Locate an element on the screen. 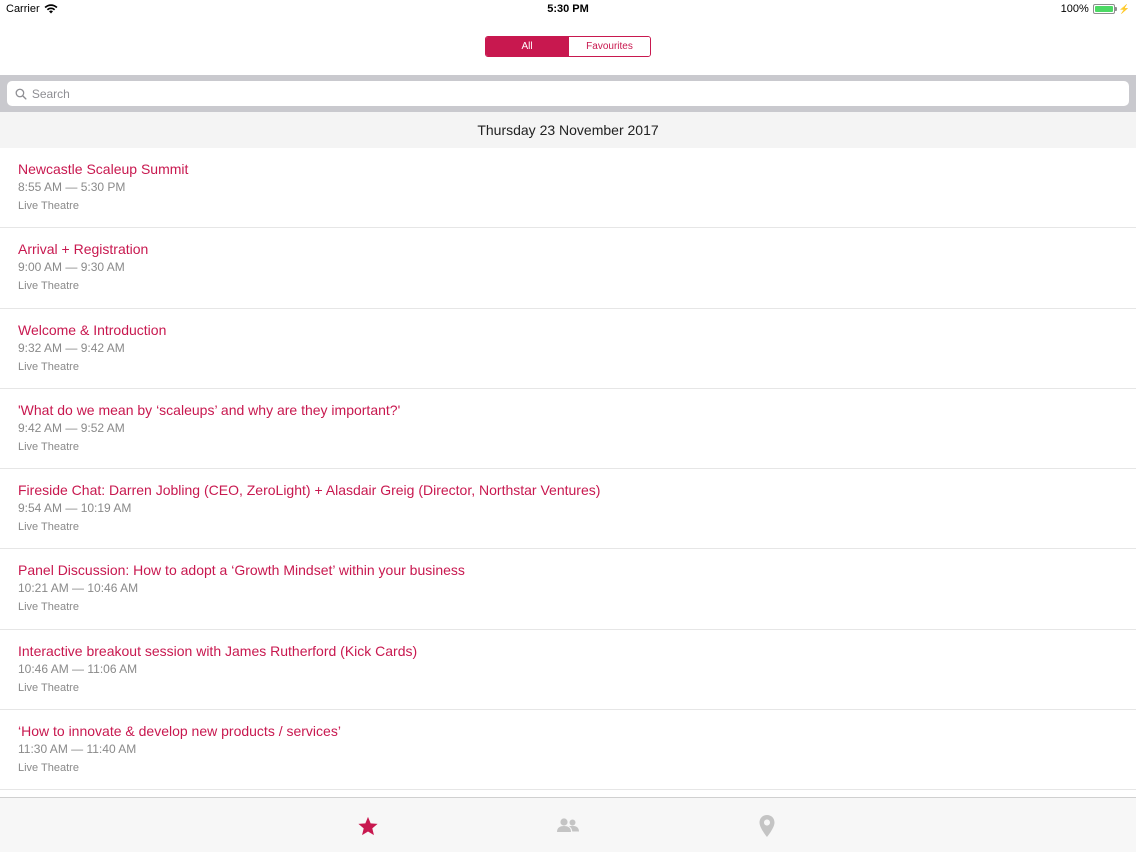 Image resolution: width=1136 pixels, height=852 pixels. status-battery-group: 100% ⚡ is located at coordinates (1095, 9).